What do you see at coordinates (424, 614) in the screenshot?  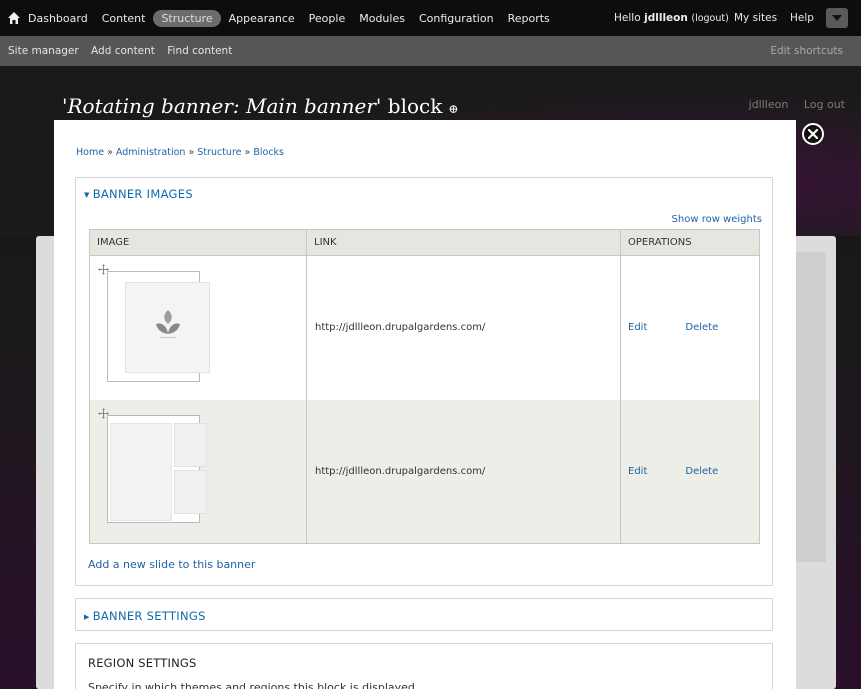 I see `banner-settings-fieldset: ▶ BANNER SETTINGS` at bounding box center [424, 614].